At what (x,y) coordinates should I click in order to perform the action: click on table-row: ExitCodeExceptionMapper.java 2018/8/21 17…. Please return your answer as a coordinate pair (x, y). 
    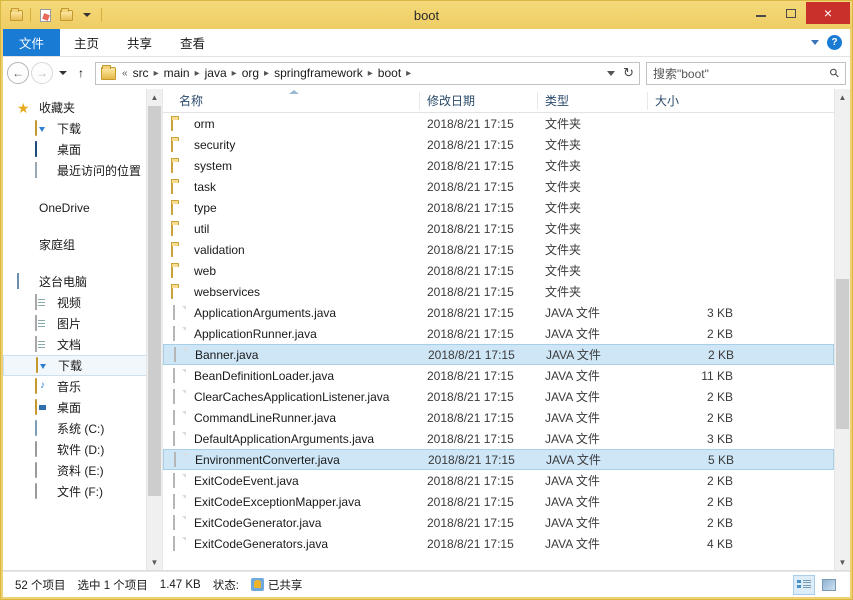
    Looking at the image, I should click on (498, 501).